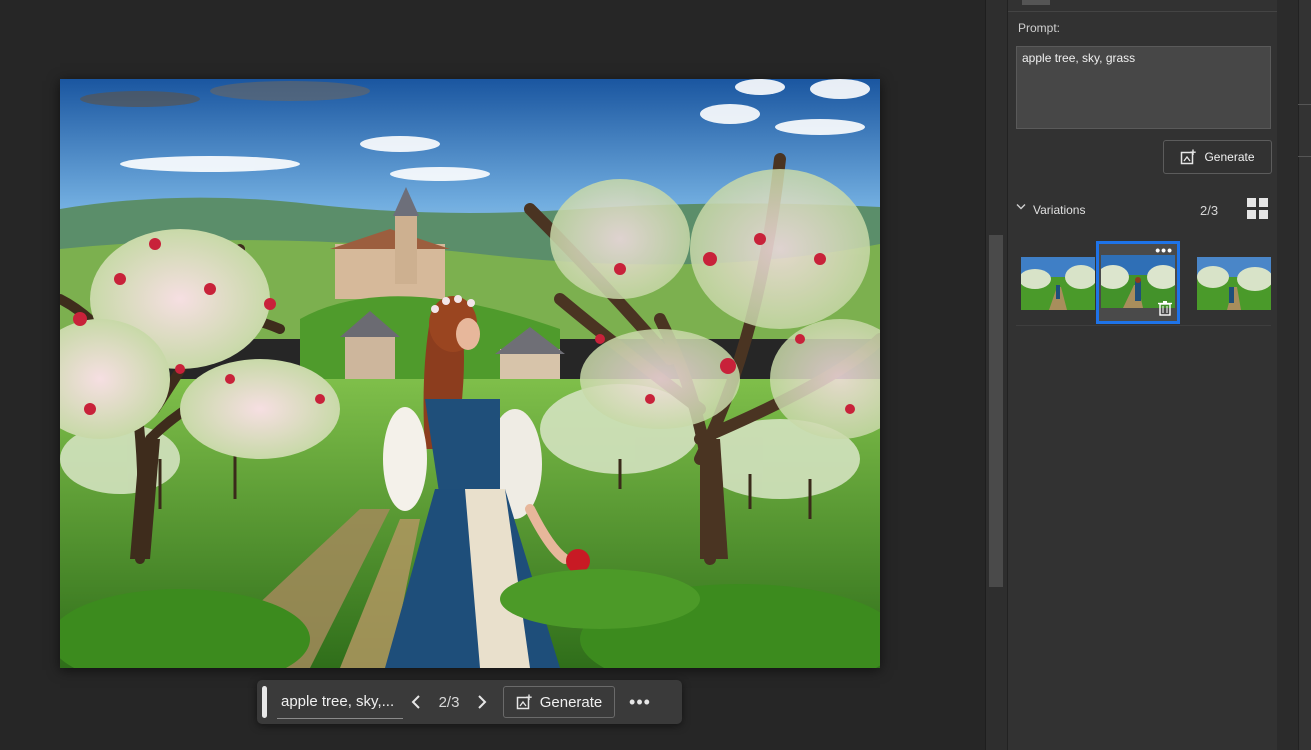 This screenshot has width=1311, height=750. I want to click on next-variation-button, so click(482, 702).